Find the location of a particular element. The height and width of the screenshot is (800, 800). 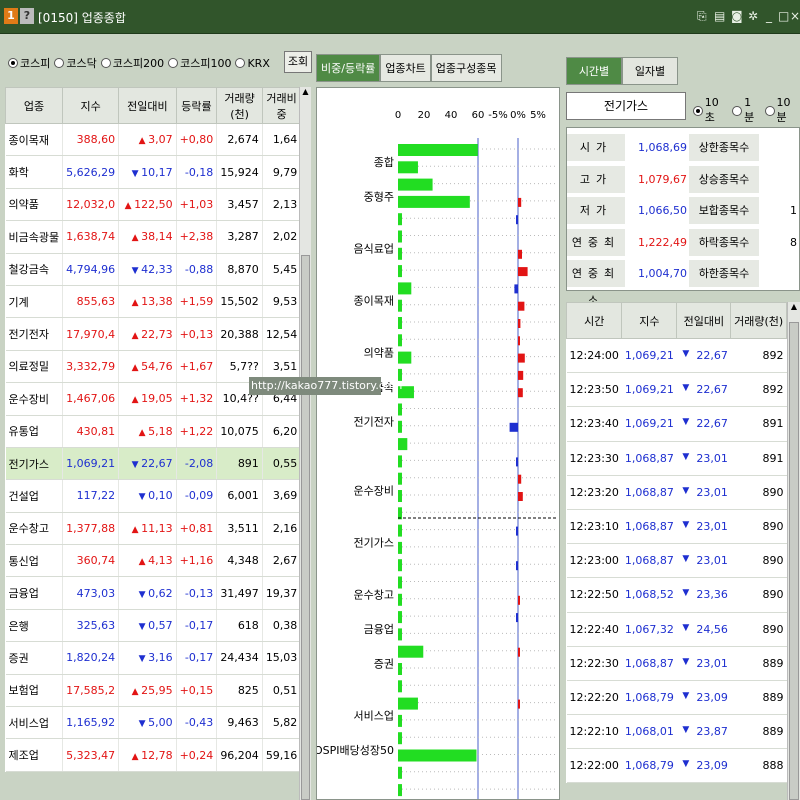

table-row: 12:22:20 1,068,79 ▼ 23,09 889 is located at coordinates (676, 698).